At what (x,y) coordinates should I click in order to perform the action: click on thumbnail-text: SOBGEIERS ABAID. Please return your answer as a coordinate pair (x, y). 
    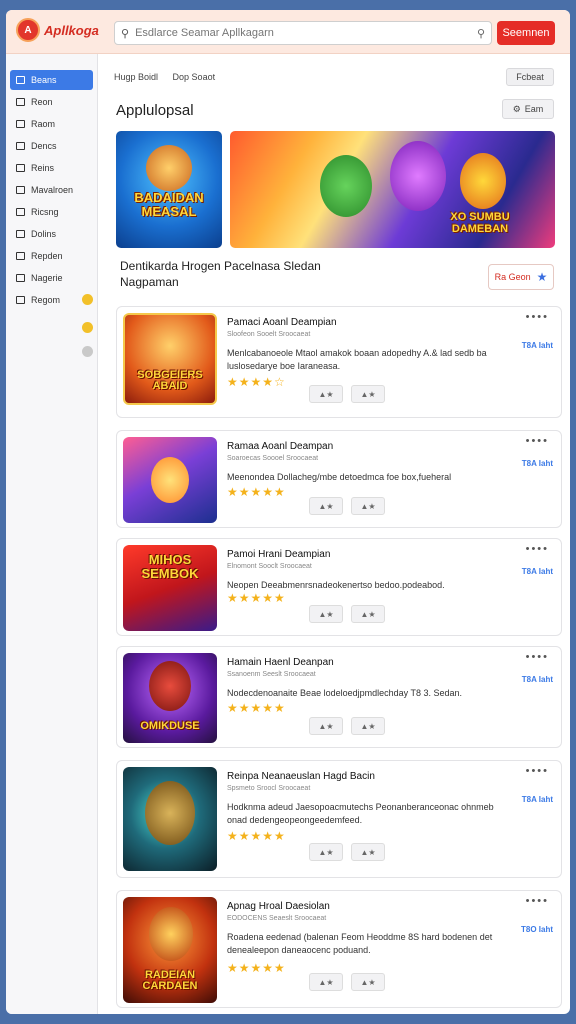
    Looking at the image, I should click on (170, 380).